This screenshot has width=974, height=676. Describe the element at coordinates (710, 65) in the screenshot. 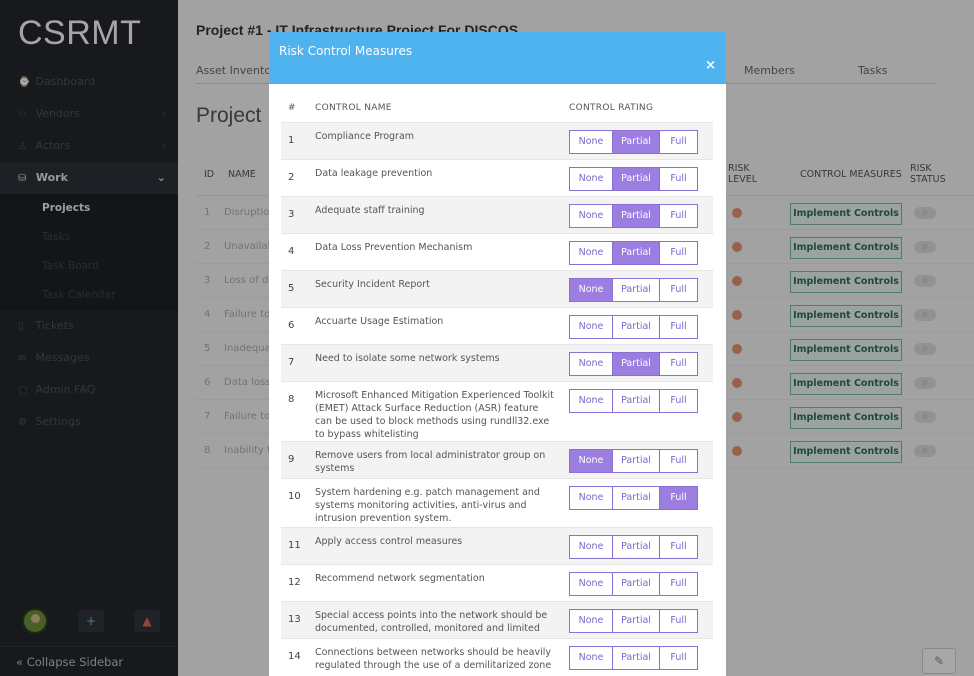

I see `close-icon: ×` at that location.